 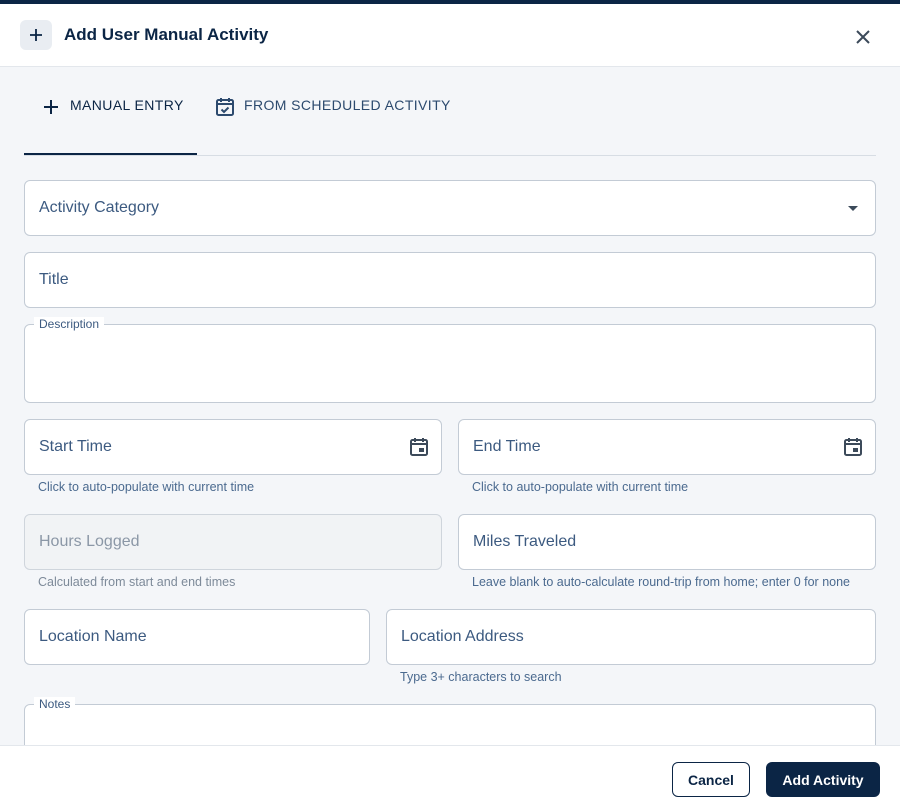 What do you see at coordinates (137, 582) in the screenshot?
I see `hours-logged-helper: Calculated from start and end times` at bounding box center [137, 582].